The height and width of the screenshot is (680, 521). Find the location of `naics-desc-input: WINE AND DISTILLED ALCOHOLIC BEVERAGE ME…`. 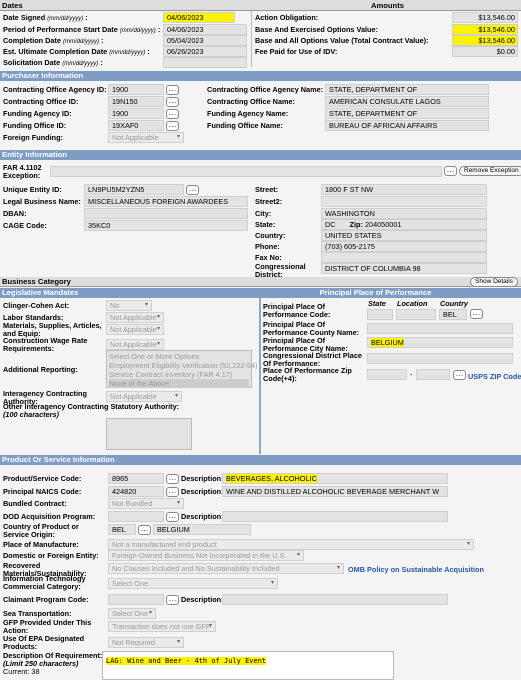

naics-desc-input: WINE AND DISTILLED ALCOHOLIC BEVERAGE ME… is located at coordinates (335, 491).